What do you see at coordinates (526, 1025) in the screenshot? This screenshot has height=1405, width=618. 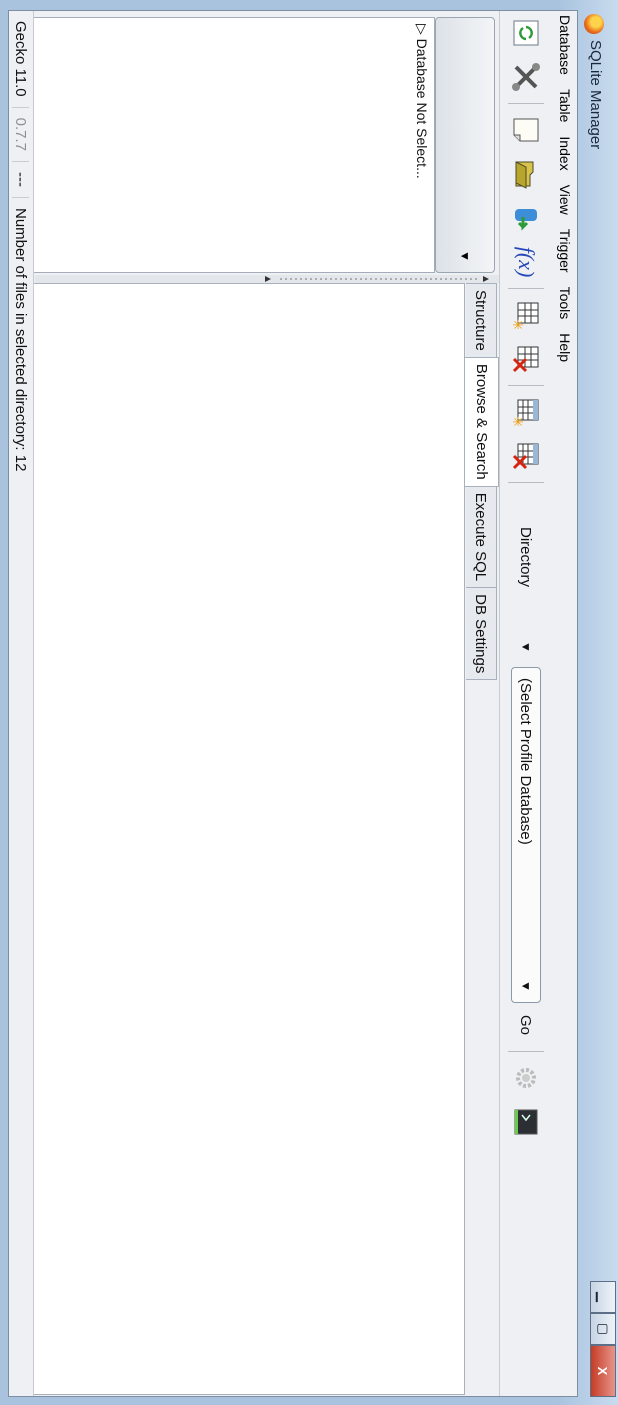 I see `go-button: Go` at bounding box center [526, 1025].